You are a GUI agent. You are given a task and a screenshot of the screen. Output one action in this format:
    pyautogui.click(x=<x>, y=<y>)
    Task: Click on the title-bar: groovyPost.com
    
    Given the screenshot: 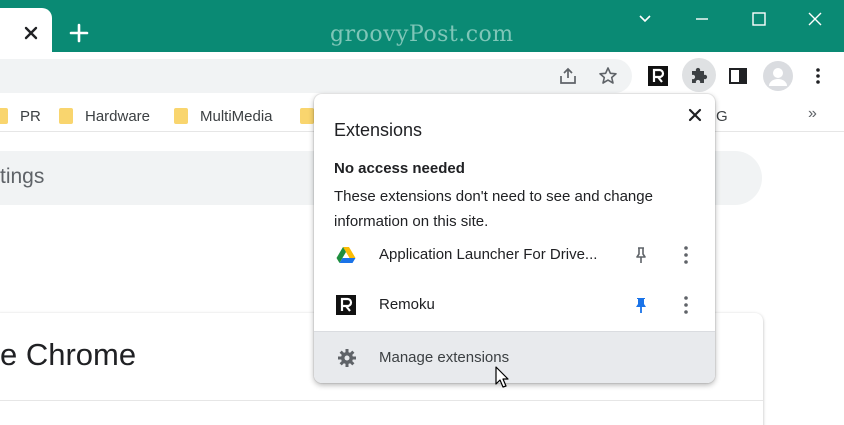 What is the action you would take?
    pyautogui.click(x=422, y=30)
    